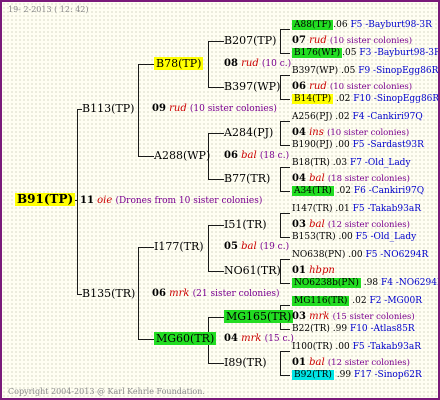  I want to click on gen3-code: I89(TR), so click(245, 362).